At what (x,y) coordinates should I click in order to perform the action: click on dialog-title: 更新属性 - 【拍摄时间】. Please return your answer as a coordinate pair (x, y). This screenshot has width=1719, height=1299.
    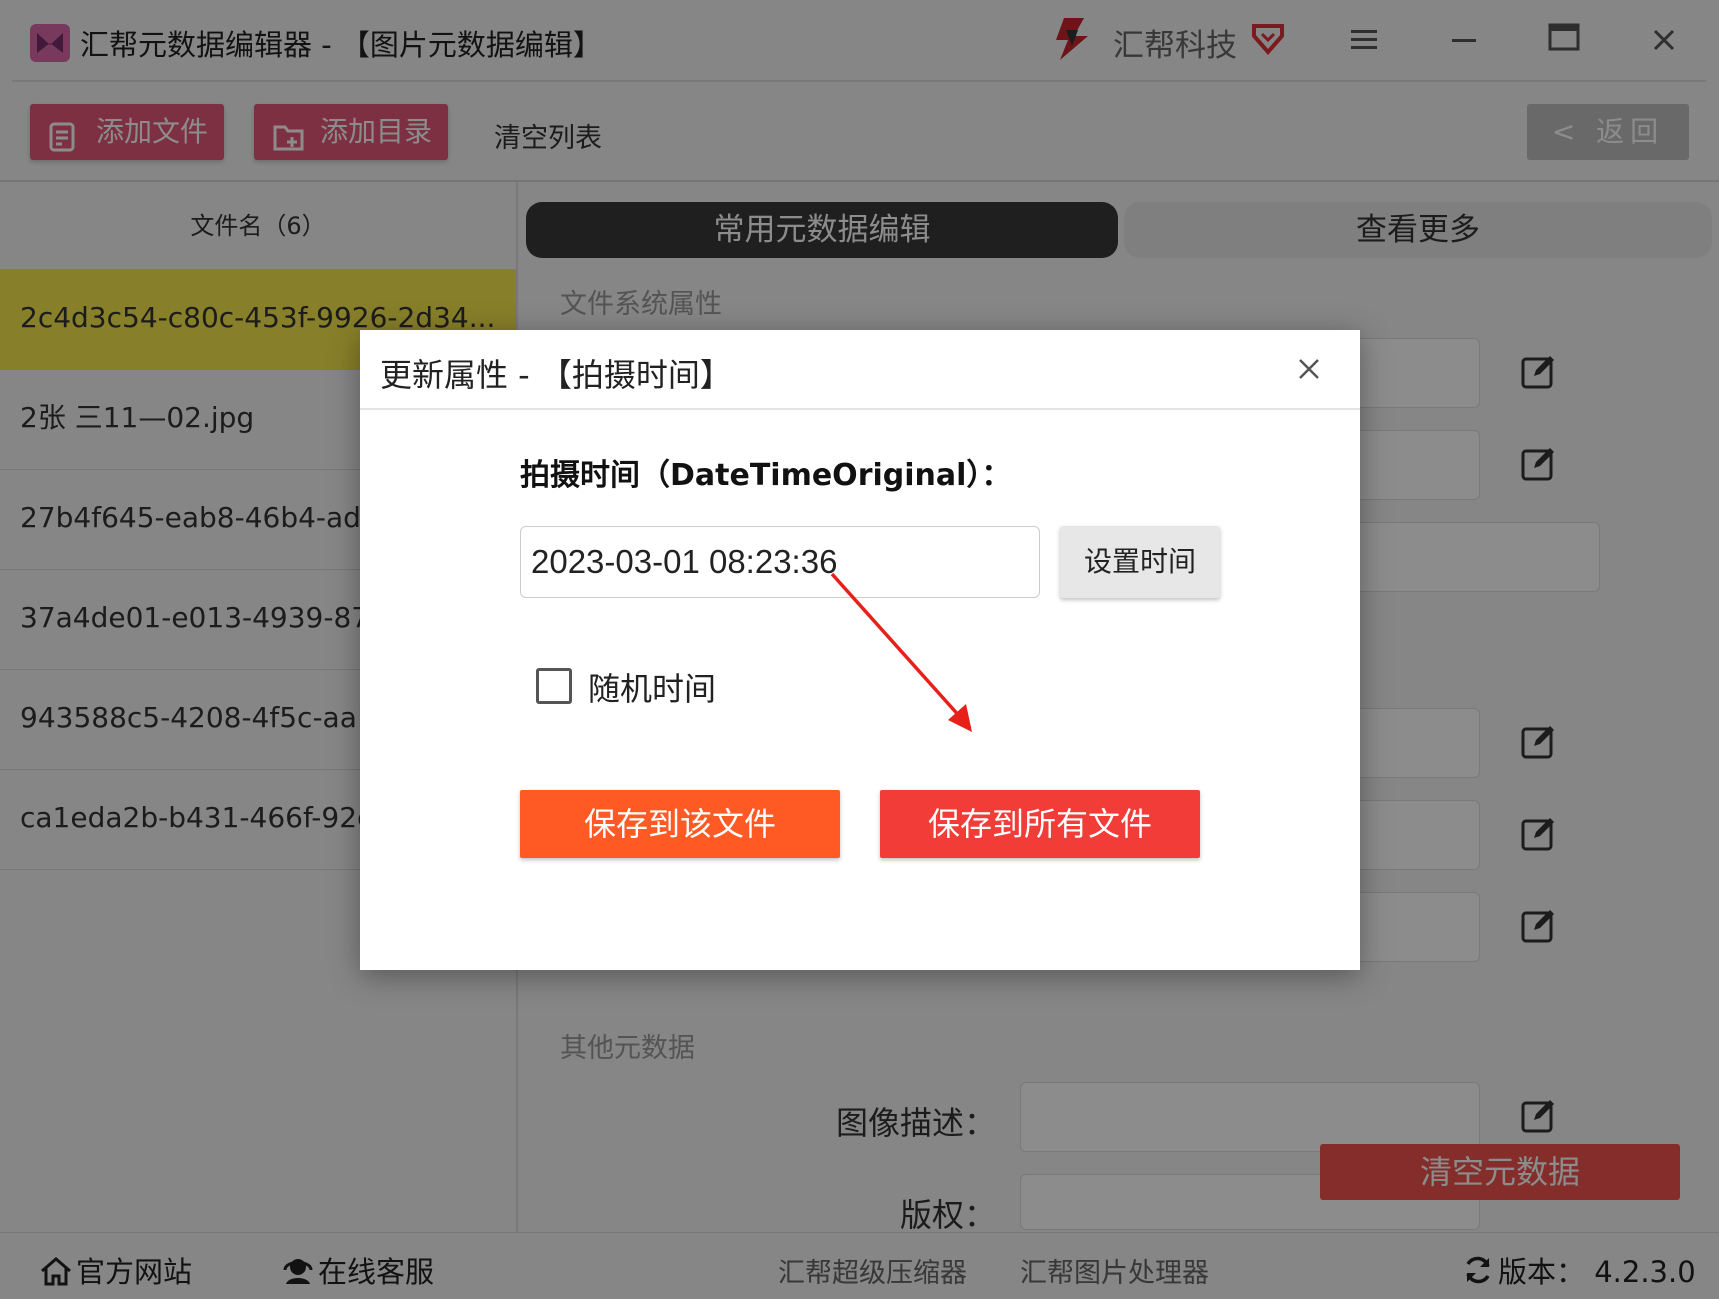
    Looking at the image, I should click on (556, 375).